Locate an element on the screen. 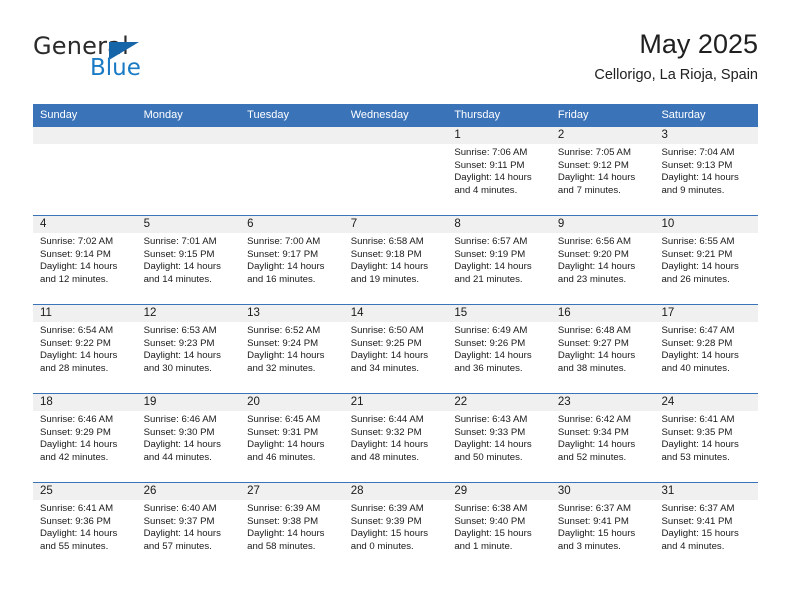 The image size is (792, 612). sunrise-time: Sunrise: 6:53 AM is located at coordinates (180, 330).